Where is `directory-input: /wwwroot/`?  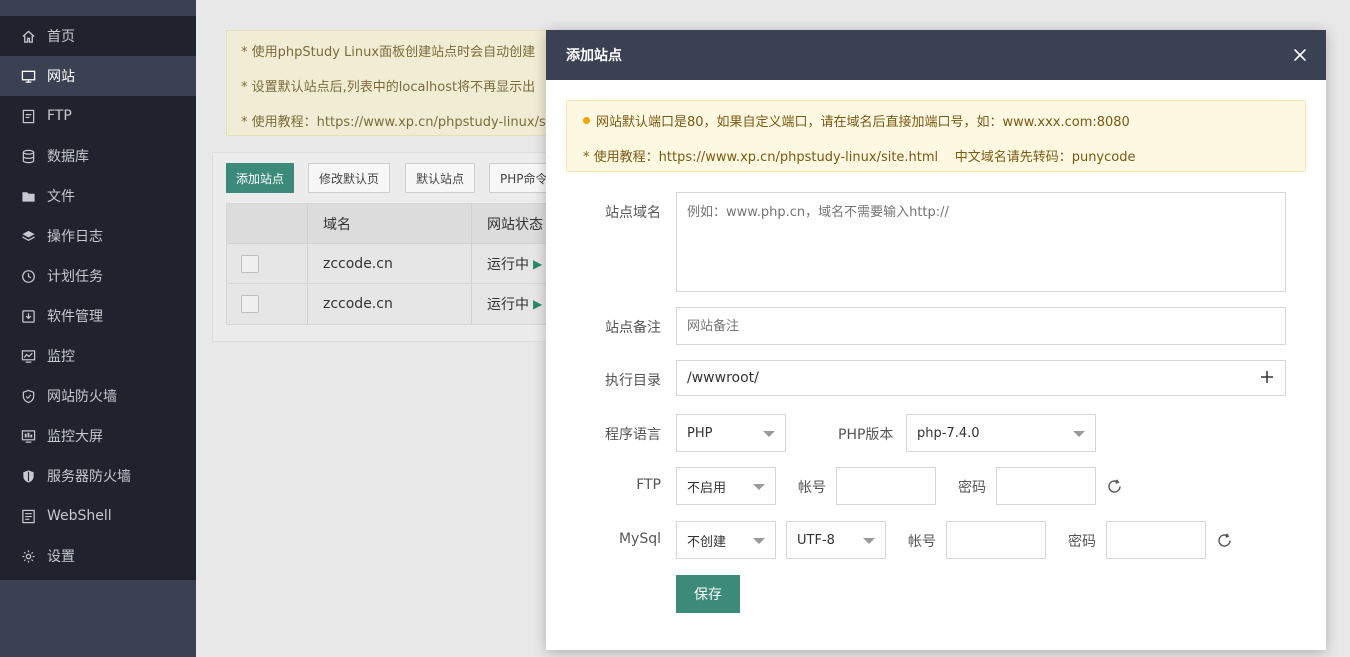 directory-input: /wwwroot/ is located at coordinates (981, 378).